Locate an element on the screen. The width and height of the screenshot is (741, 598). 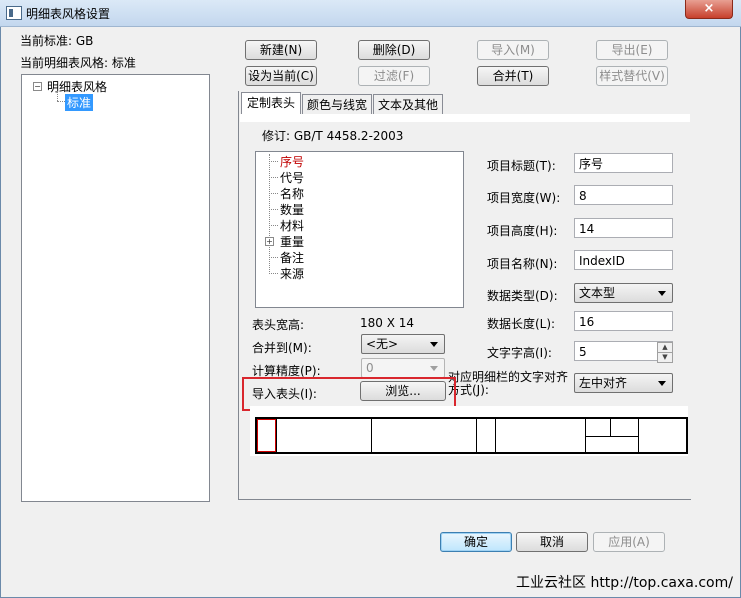
app-icon is located at coordinates (14, 13).